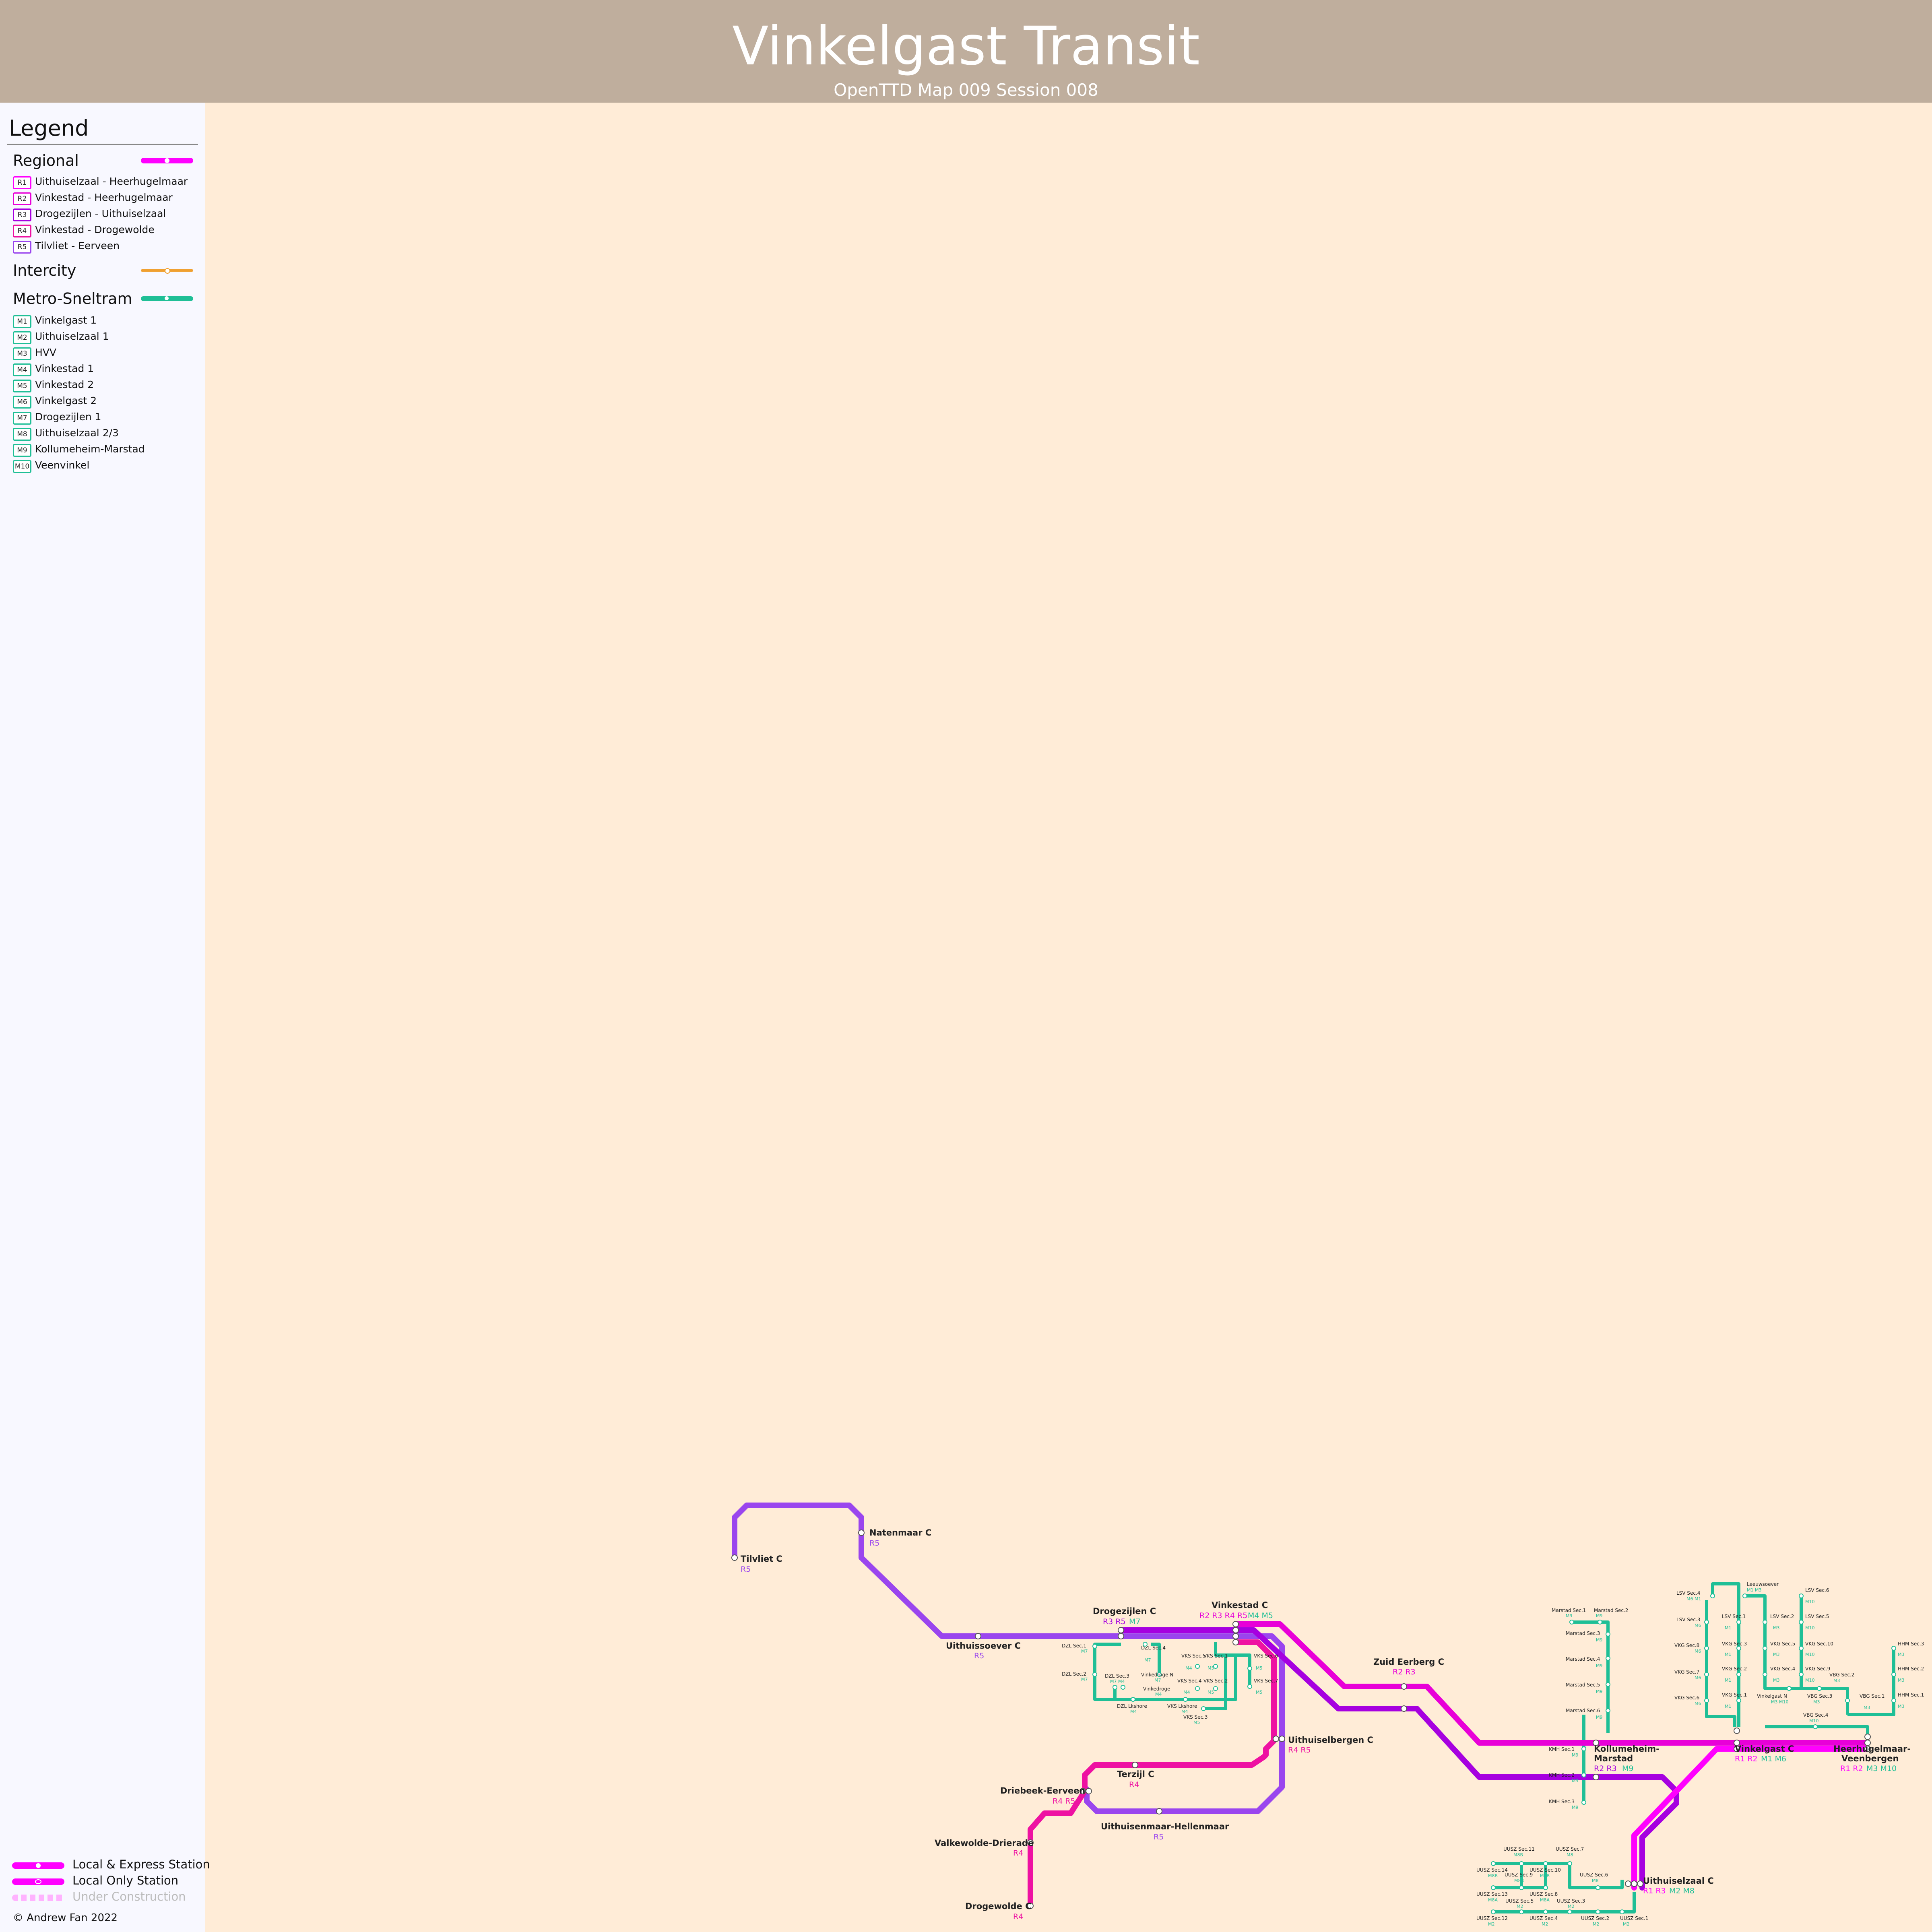 Image resolution: width=1932 pixels, height=1932 pixels. I want to click on metro-label: KMH Sec.2, so click(1562, 1775).